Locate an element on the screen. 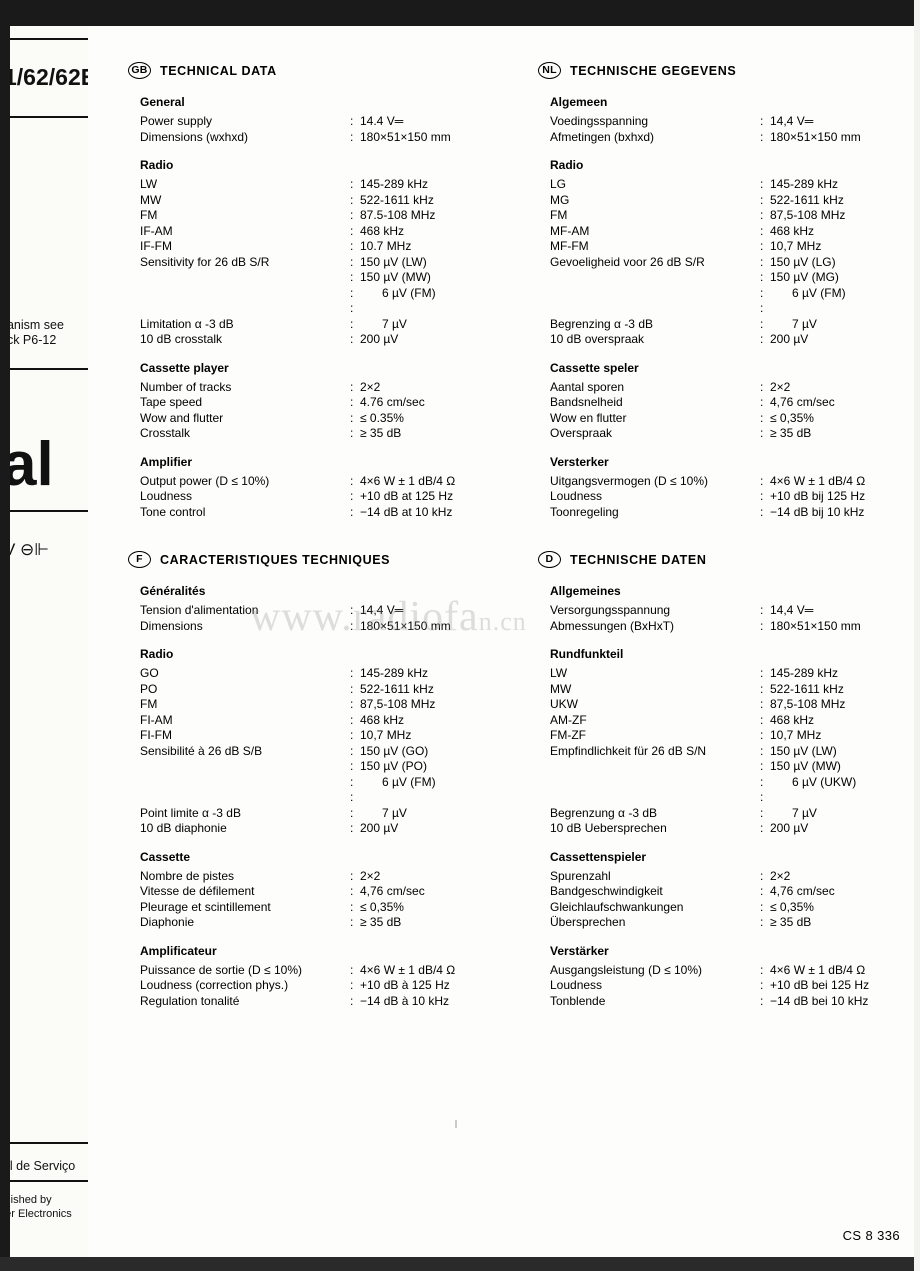 This screenshot has width=920, height=1271. spec-value: : ≤ 0.35% is located at coordinates (444, 419).